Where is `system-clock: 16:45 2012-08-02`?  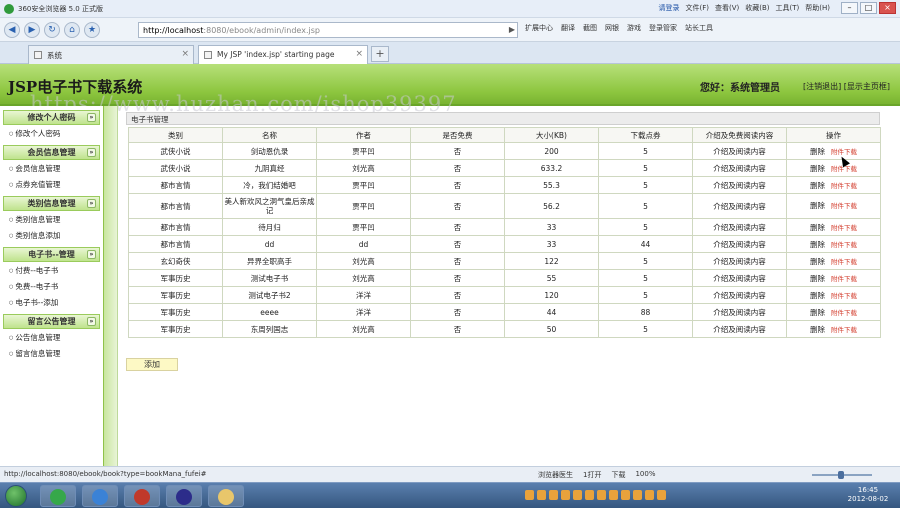 system-clock: 16:45 2012-08-02 is located at coordinates (868, 495).